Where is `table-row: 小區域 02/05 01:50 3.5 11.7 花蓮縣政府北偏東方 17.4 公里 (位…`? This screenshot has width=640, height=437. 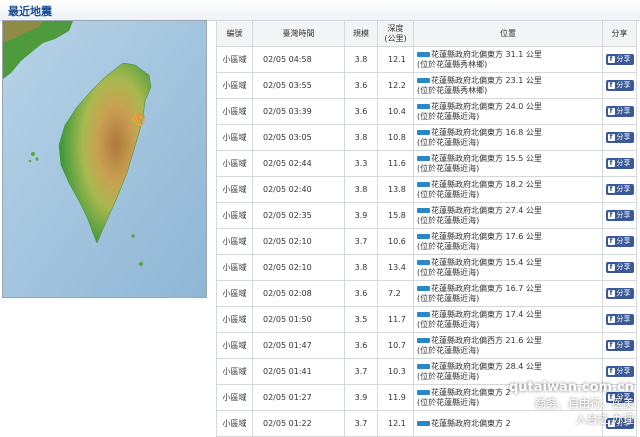 table-row: 小區域 02/05 01:50 3.5 11.7 花蓮縣政府北偏東方 17.4 公里 (位… is located at coordinates (426, 319).